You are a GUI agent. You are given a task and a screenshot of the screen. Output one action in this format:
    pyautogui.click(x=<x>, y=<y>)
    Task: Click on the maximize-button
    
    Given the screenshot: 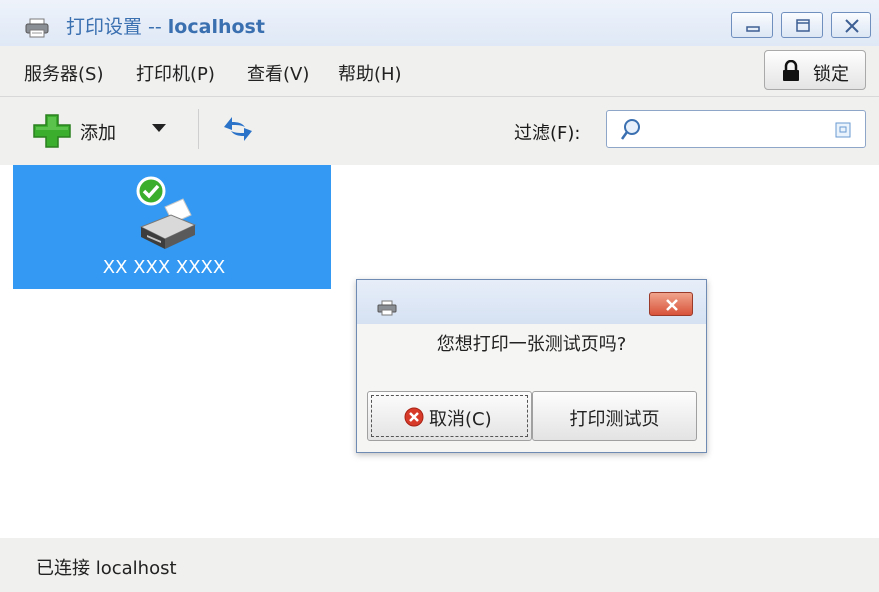 What is the action you would take?
    pyautogui.click(x=802, y=25)
    